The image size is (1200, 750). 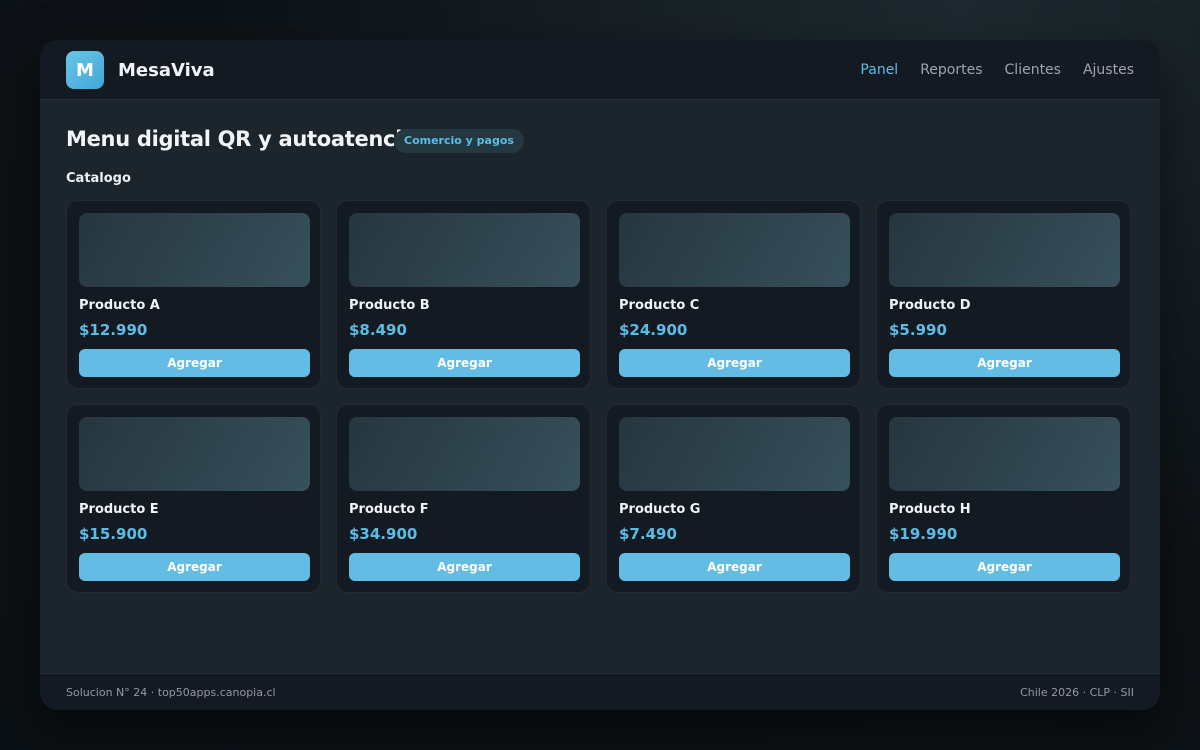 What do you see at coordinates (119, 305) in the screenshot?
I see `product-name: Producto A` at bounding box center [119, 305].